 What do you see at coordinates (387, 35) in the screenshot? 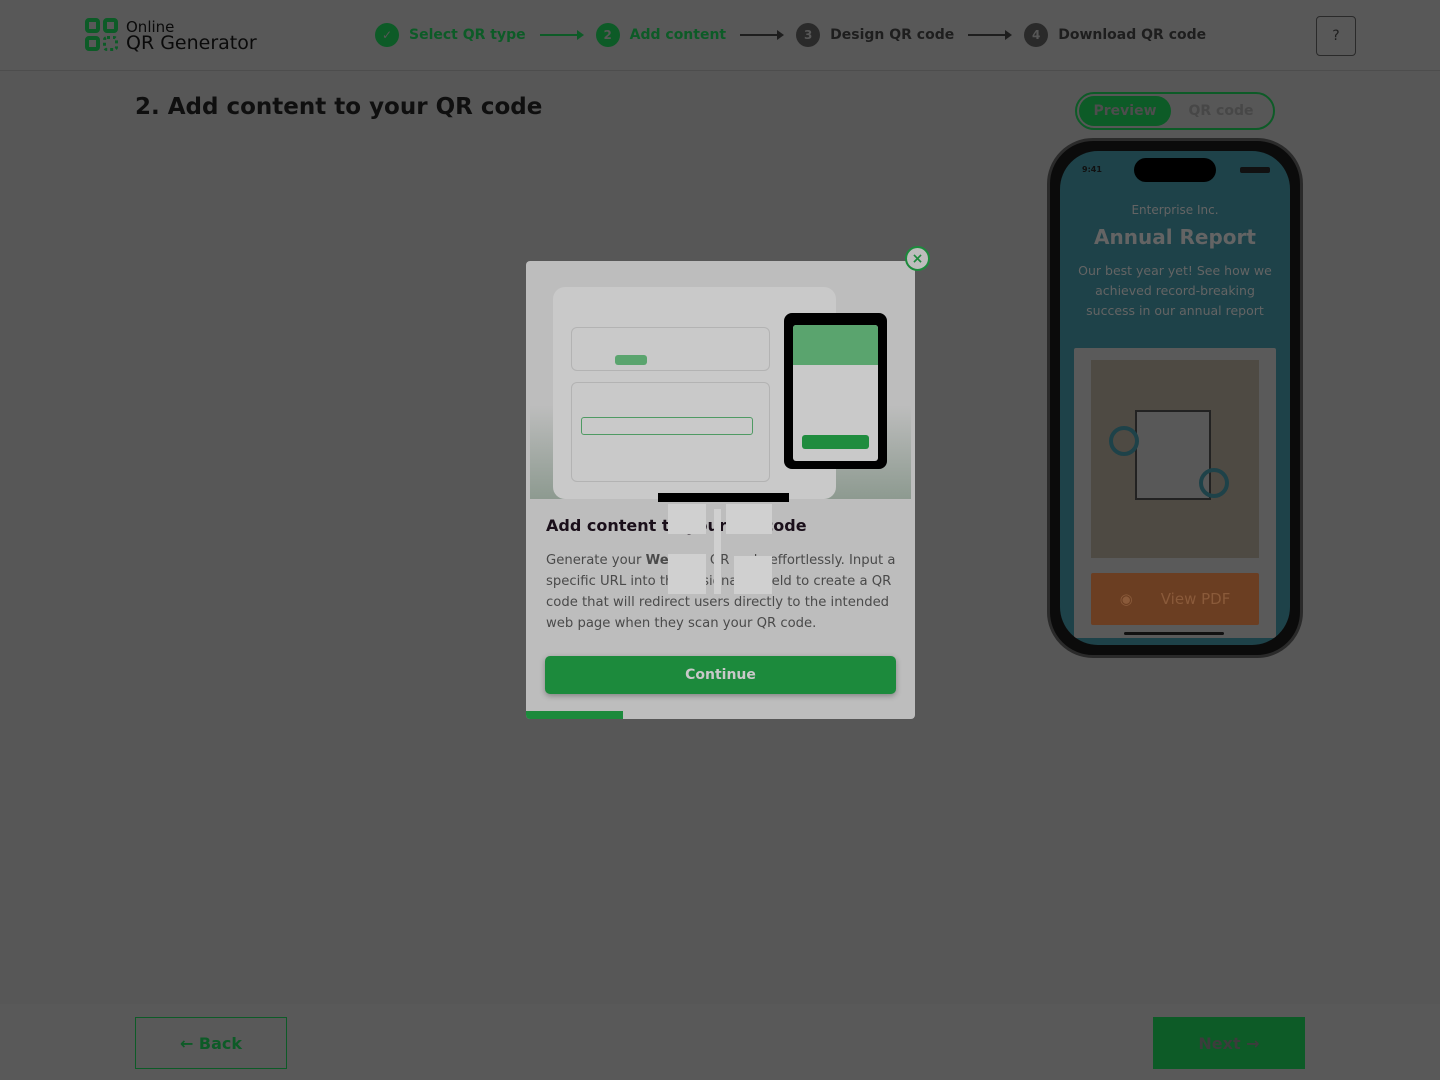
I see `check-icon: ✓` at bounding box center [387, 35].